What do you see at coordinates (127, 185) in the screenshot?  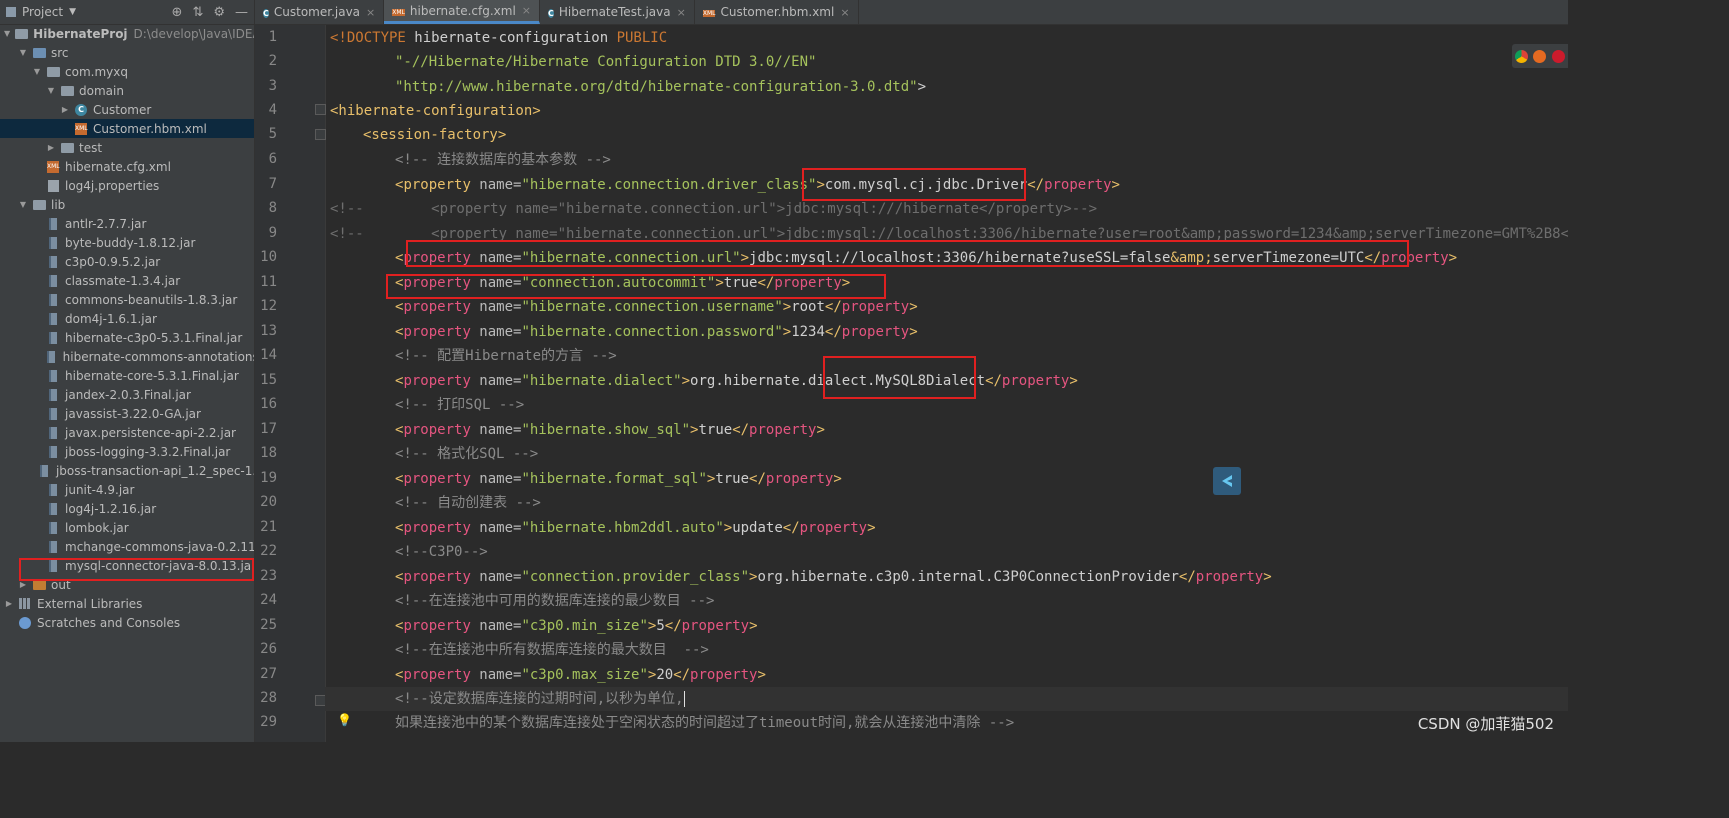 I see `tree-item: log4j.properties` at bounding box center [127, 185].